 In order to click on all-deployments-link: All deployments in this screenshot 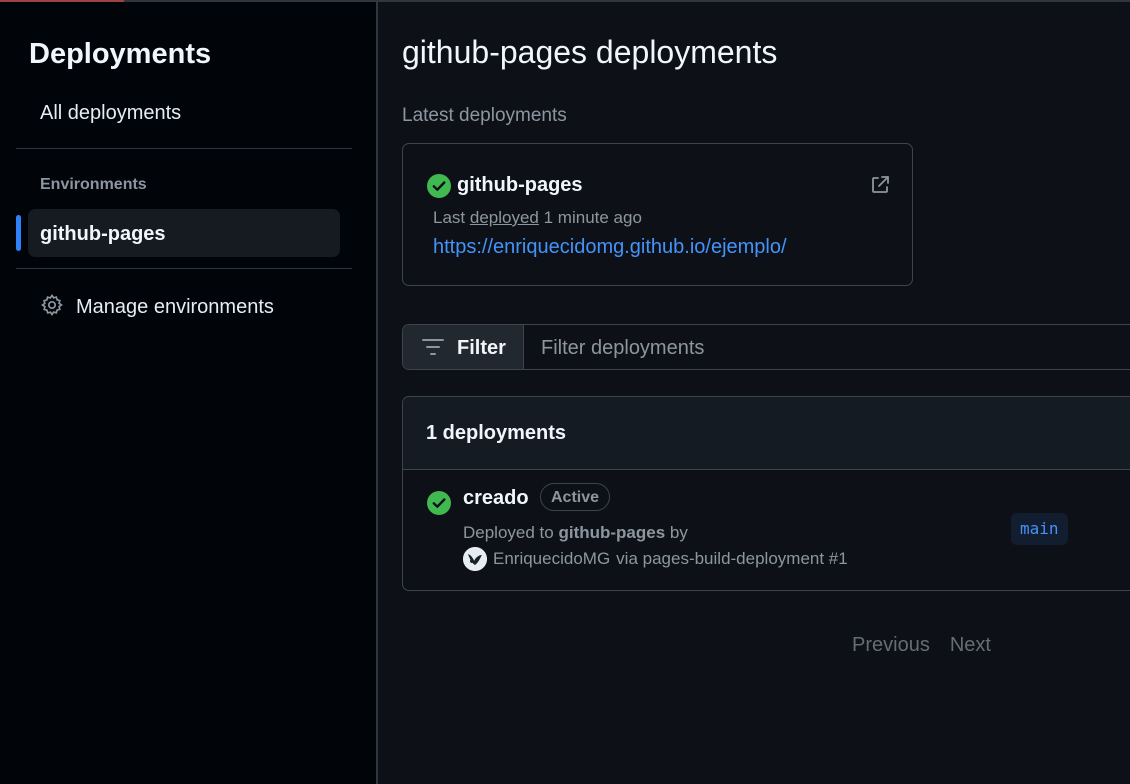, I will do `click(110, 113)`.